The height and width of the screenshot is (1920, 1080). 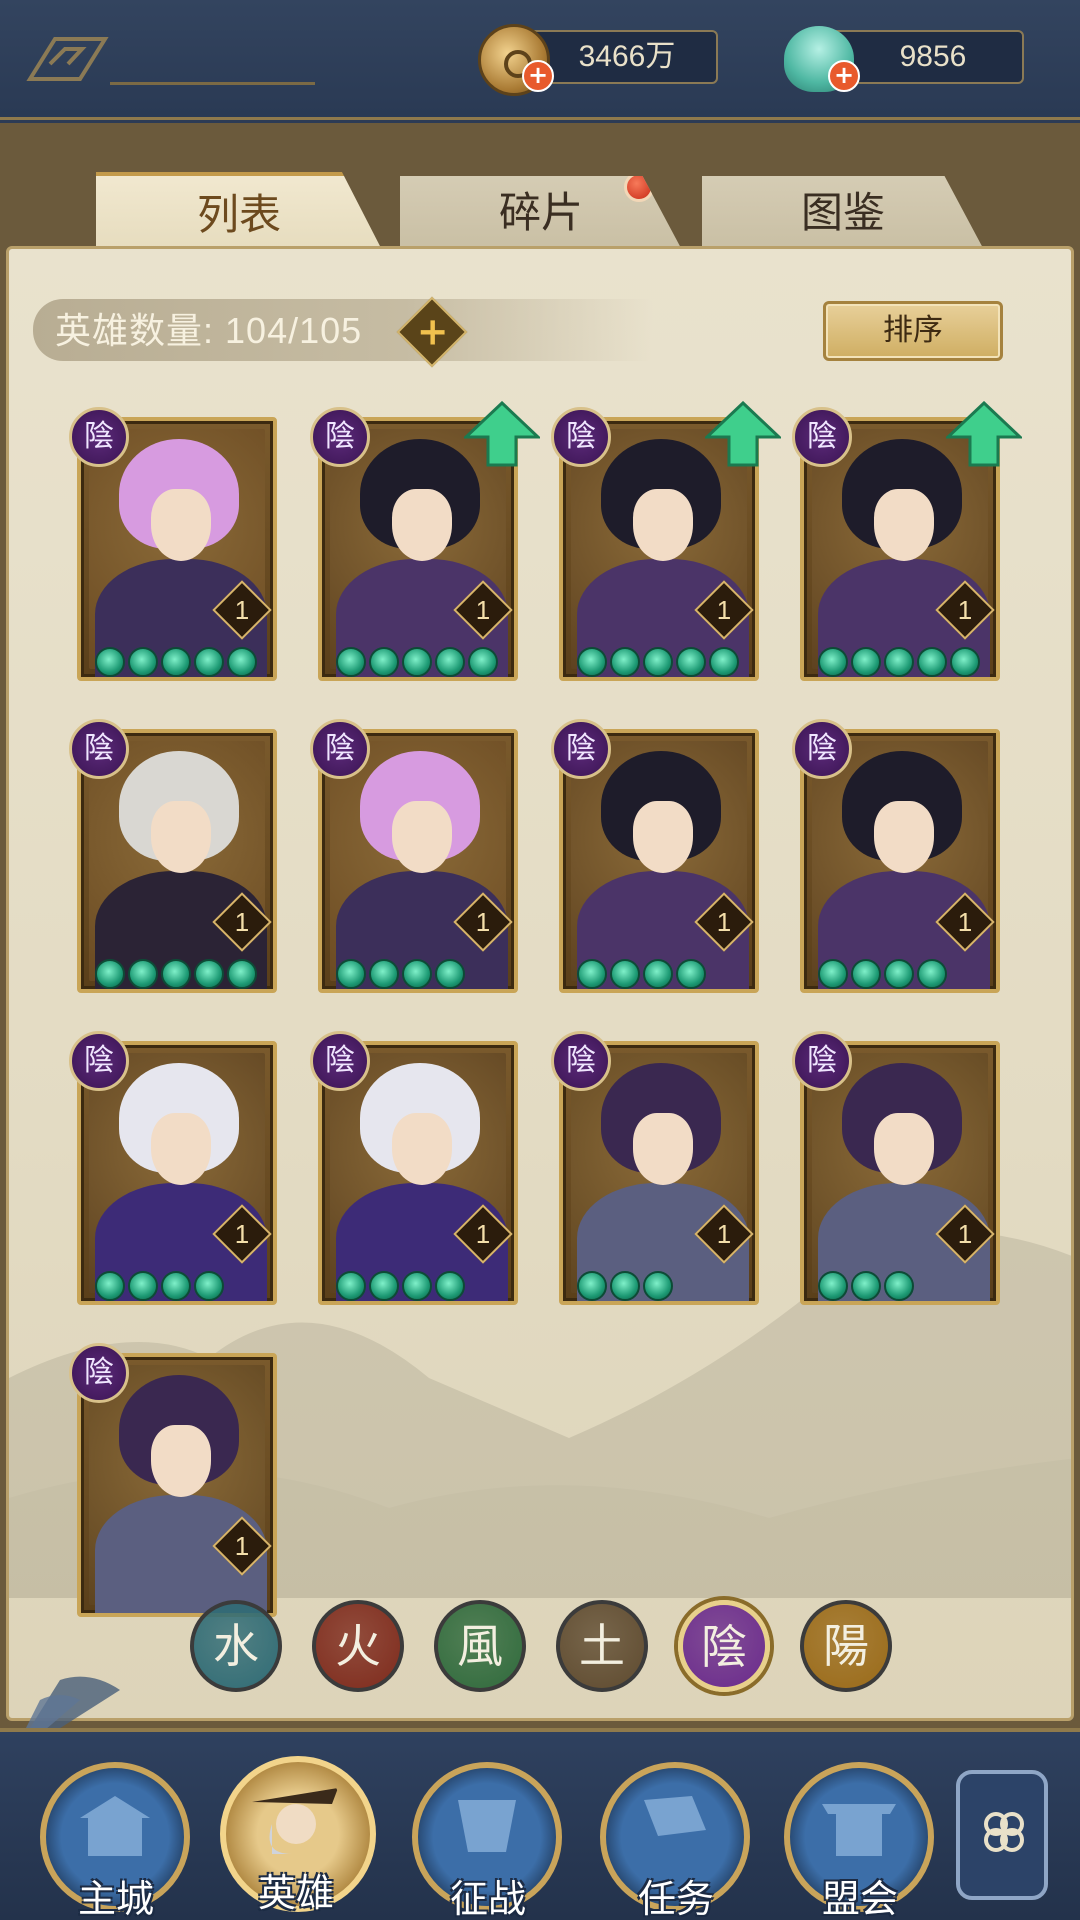 I want to click on four-petal-menu-icon, so click(x=1004, y=1832).